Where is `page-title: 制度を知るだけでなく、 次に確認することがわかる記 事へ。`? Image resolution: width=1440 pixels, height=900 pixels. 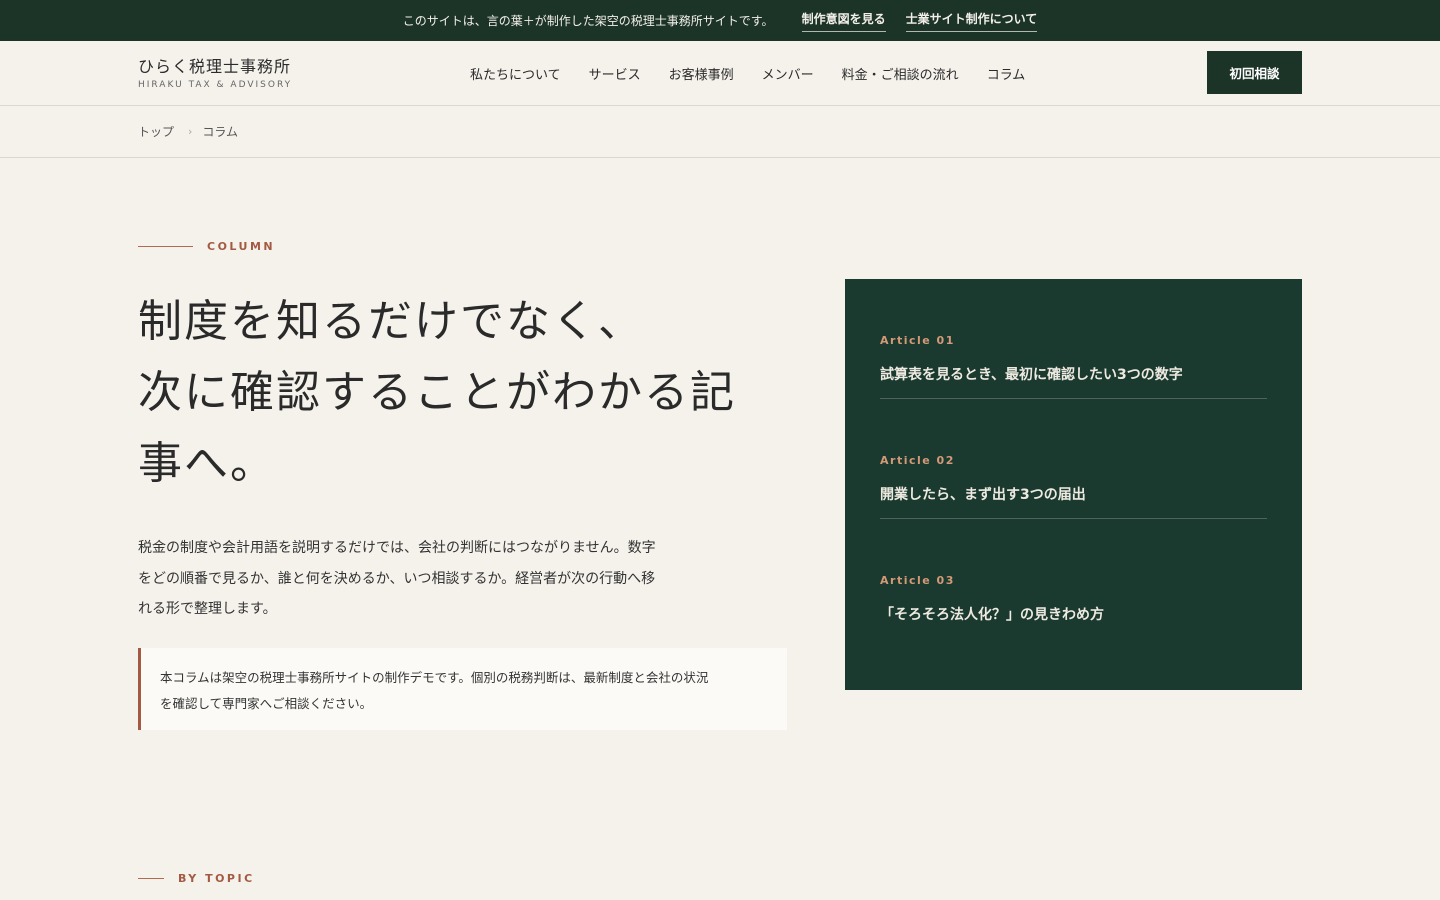
page-title: 制度を知るだけでなく、 次に確認することがわかる記 事へ。 is located at coordinates (468, 392).